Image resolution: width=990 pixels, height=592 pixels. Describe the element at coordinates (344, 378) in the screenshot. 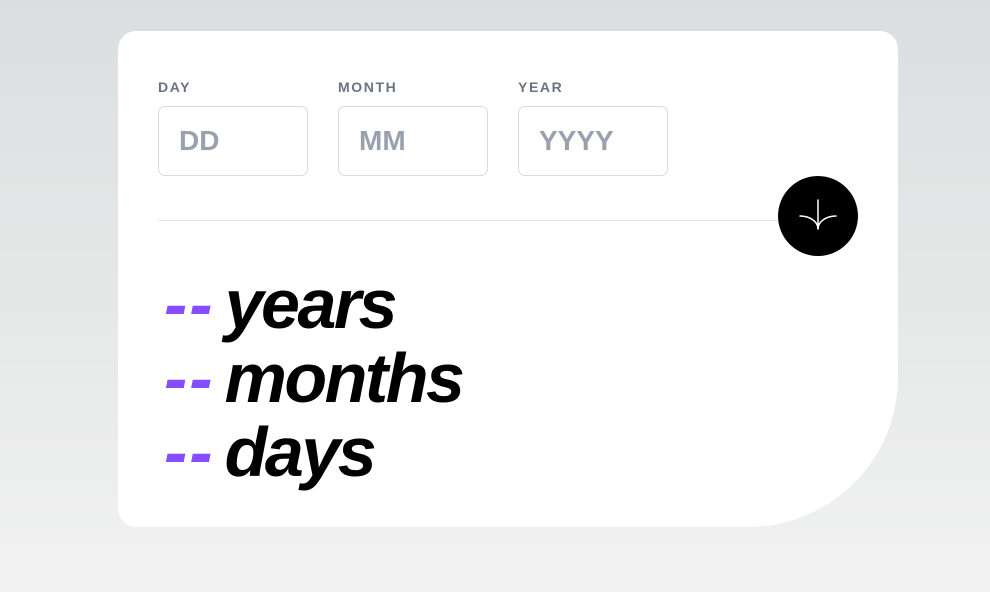

I see `months-unit: months` at that location.